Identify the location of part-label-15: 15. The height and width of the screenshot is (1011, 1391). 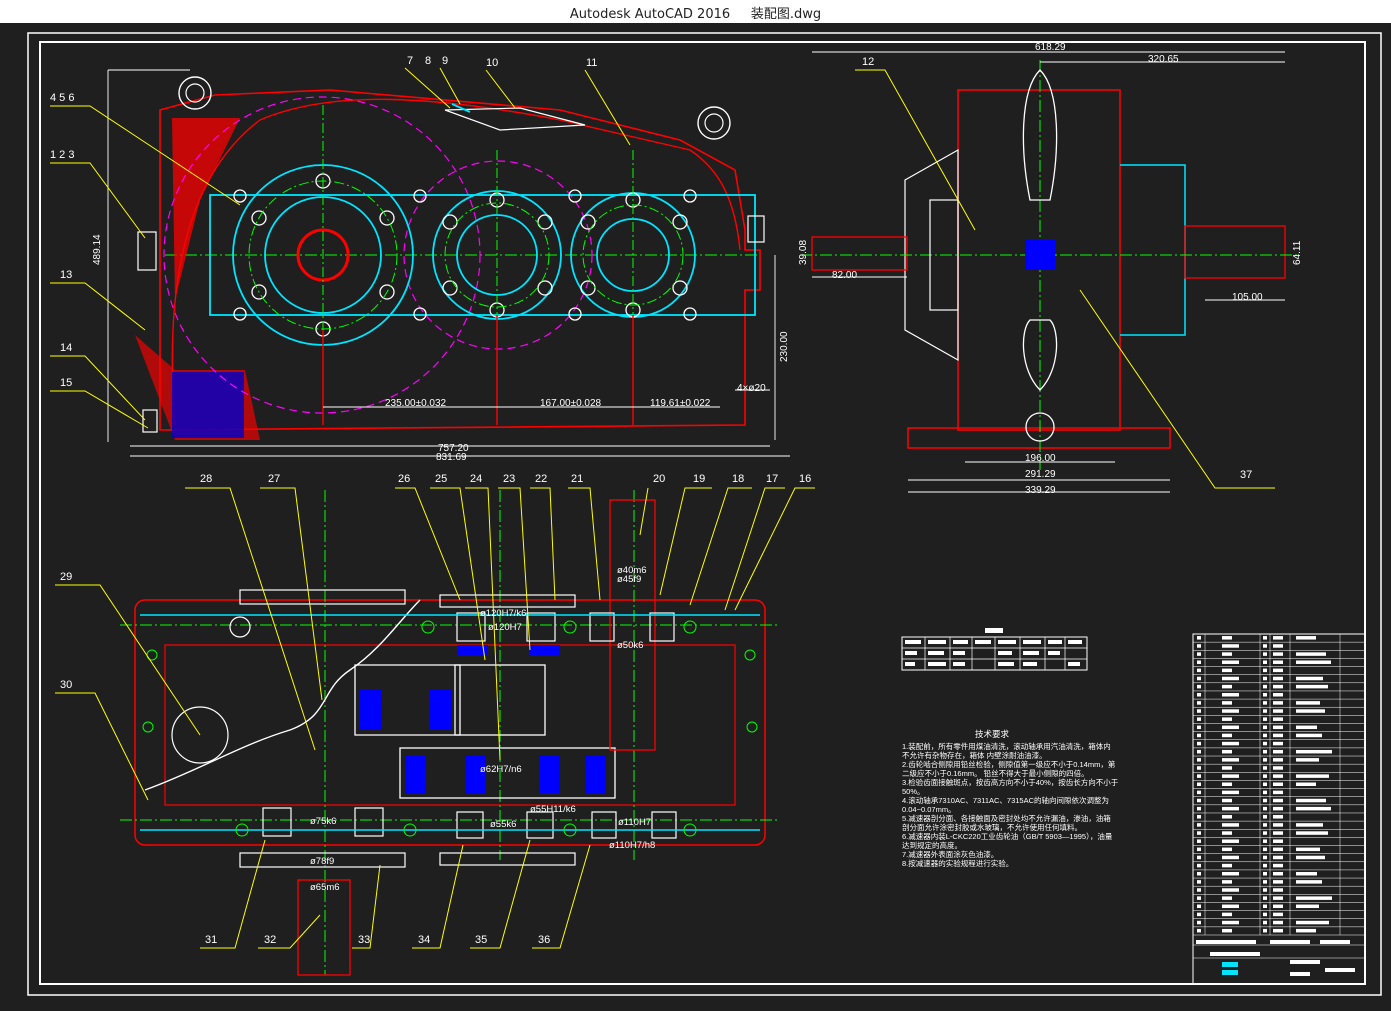
(66, 383).